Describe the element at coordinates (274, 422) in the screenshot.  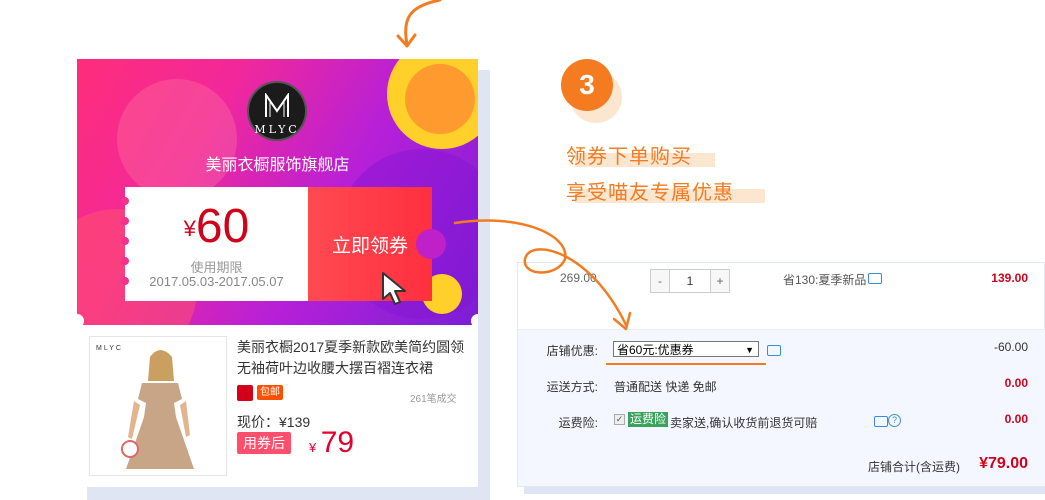
I see `current-price: 现价：¥139` at that location.